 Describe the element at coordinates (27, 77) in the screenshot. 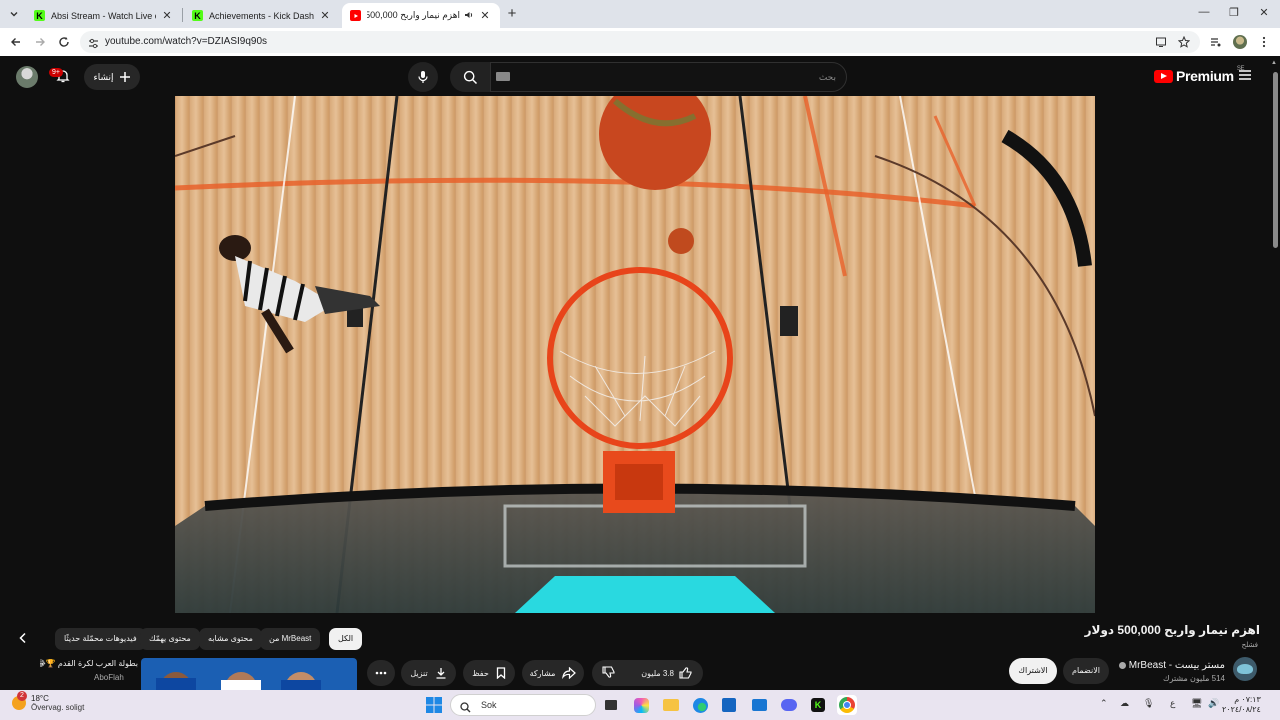

I see `account-avatar` at that location.